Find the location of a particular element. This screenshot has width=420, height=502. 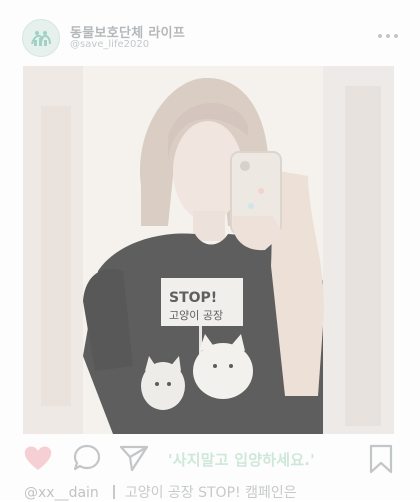

post-header: 동물보호단체 라이프 @save_life2020 is located at coordinates (210, 33).